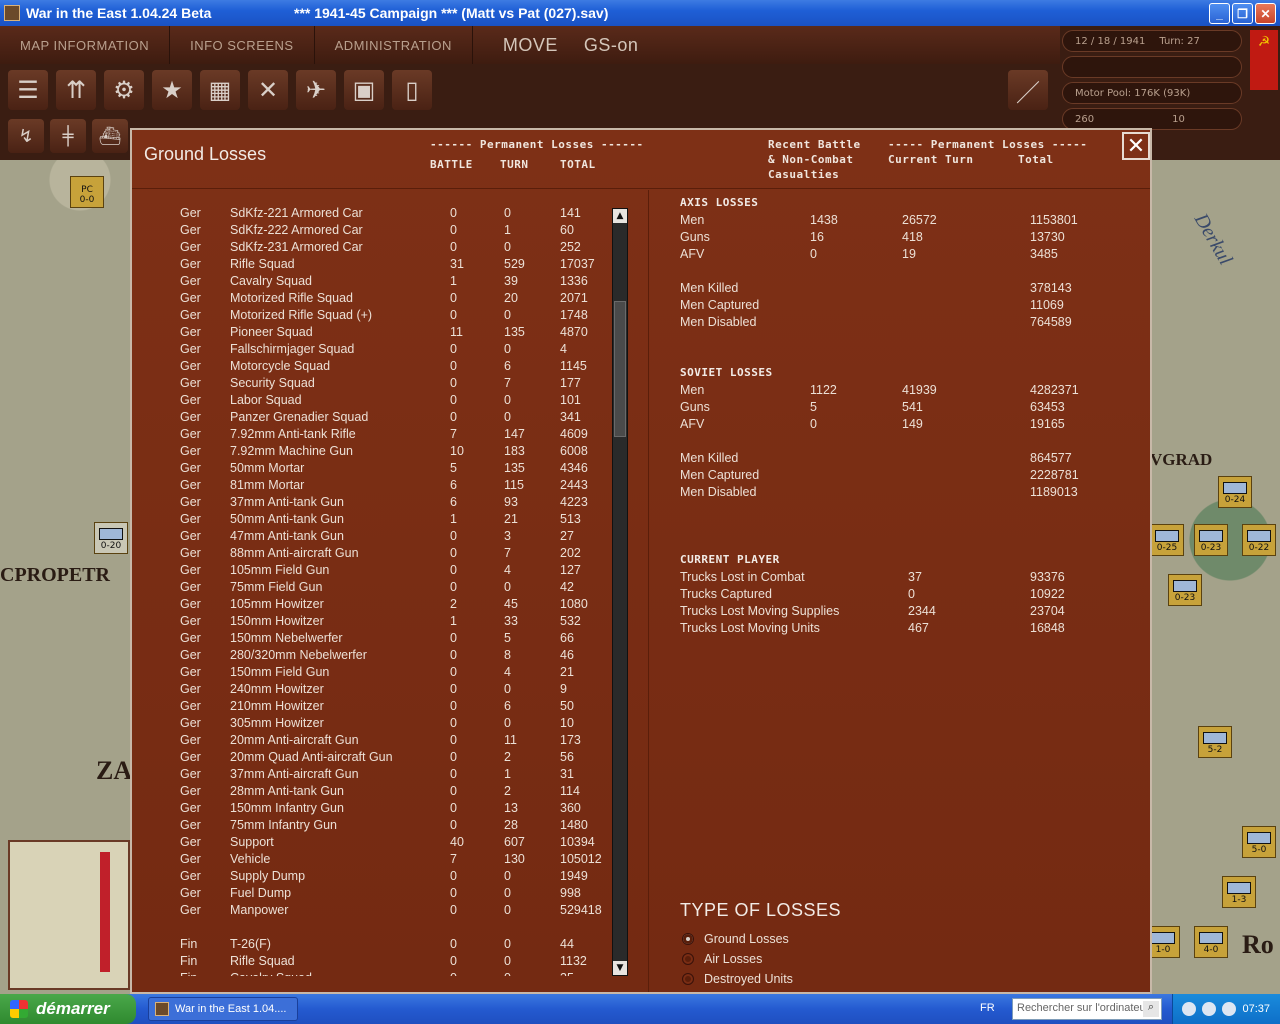 This screenshot has width=1280, height=1024. What do you see at coordinates (570, 808) in the screenshot?
I see `total-cell: 360` at bounding box center [570, 808].